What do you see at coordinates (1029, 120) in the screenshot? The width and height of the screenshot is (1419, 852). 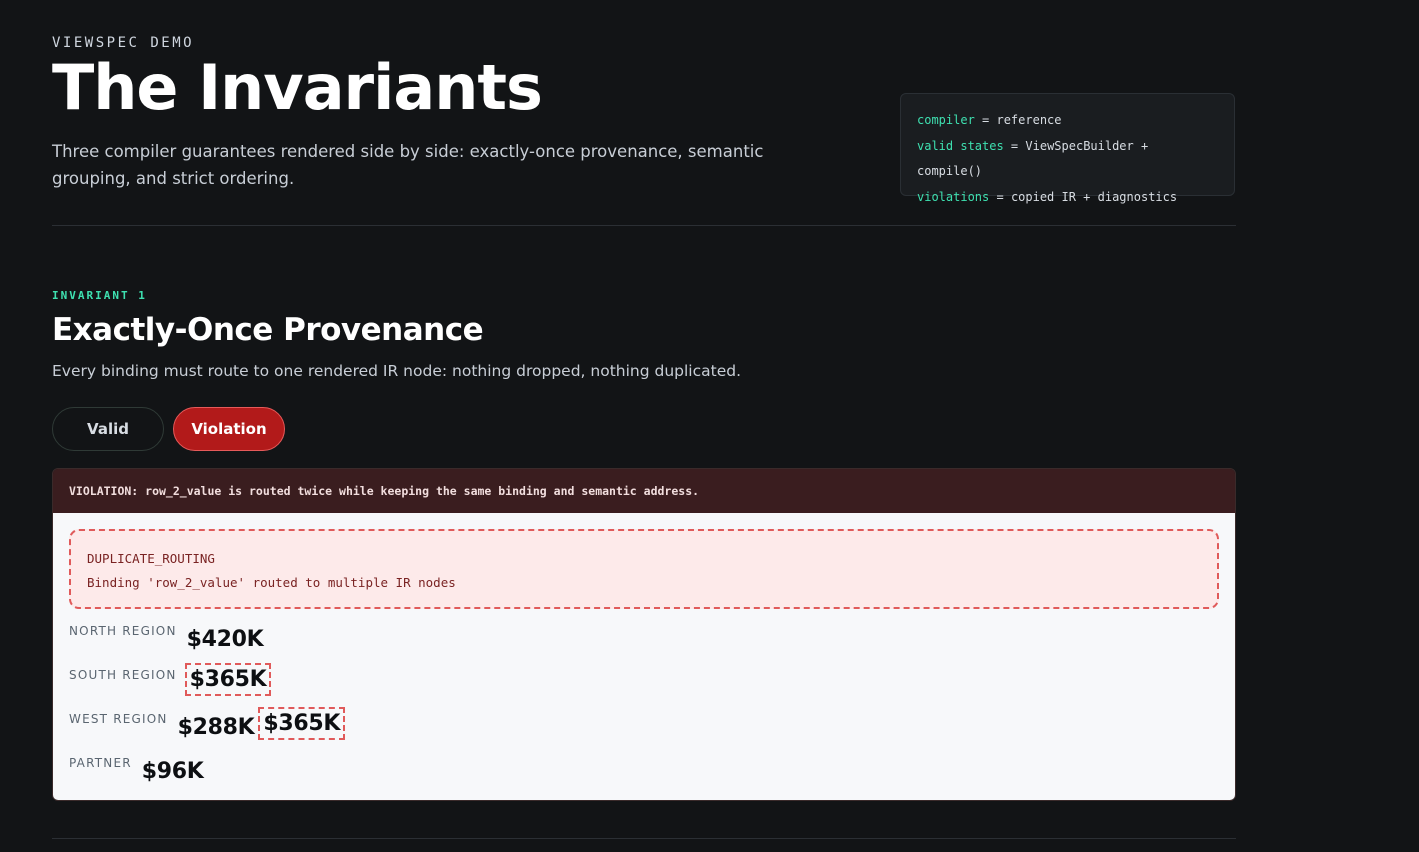 I see `code-value: reference` at bounding box center [1029, 120].